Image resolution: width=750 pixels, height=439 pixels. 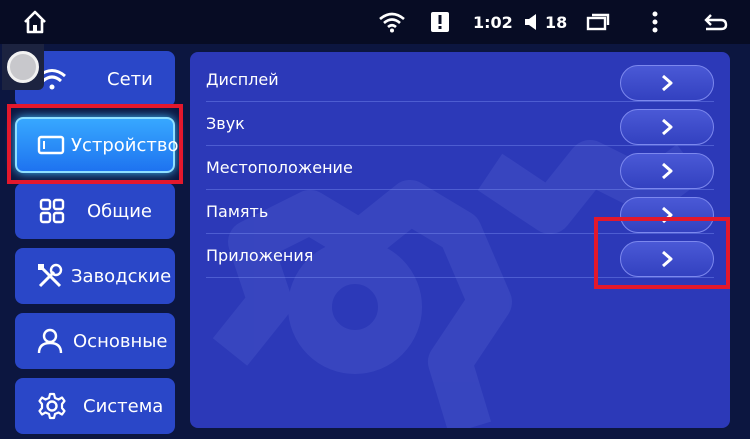 I want to click on volume-level: 18, so click(x=556, y=22).